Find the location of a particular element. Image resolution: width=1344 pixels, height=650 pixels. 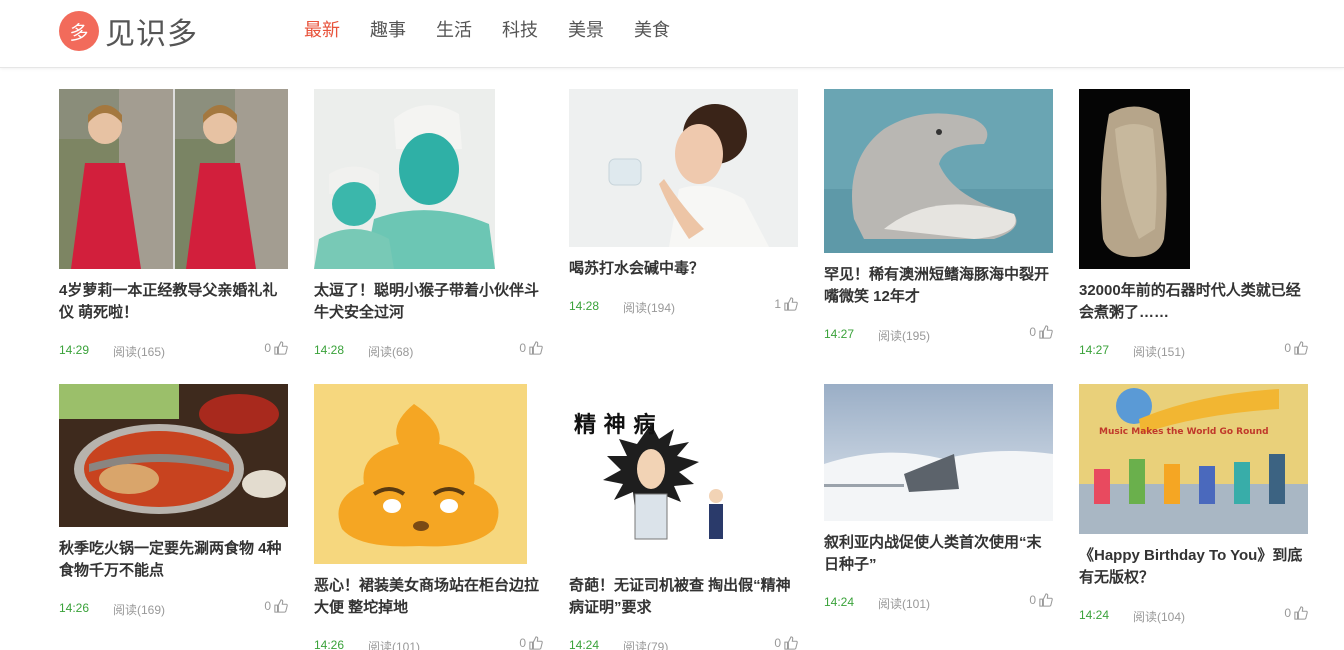

image-caption: Music Makes the World Go Round is located at coordinates (1184, 432).